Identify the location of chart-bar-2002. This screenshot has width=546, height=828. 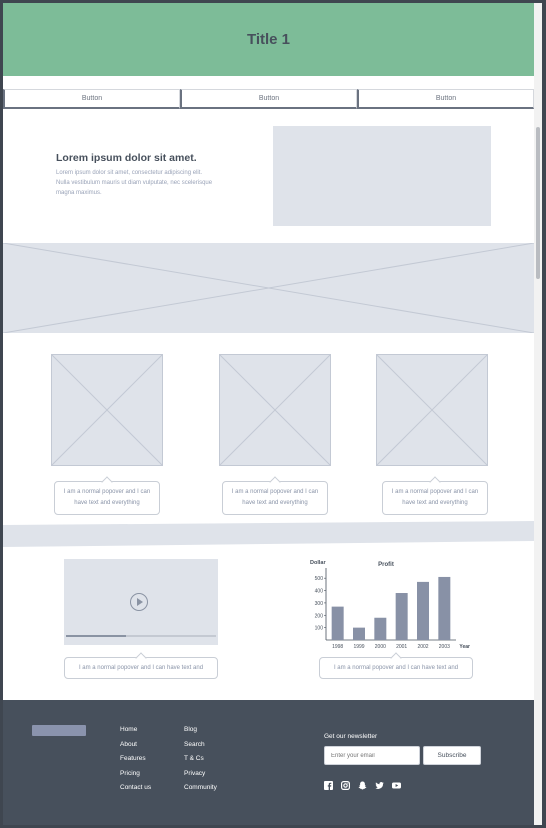
(423, 610).